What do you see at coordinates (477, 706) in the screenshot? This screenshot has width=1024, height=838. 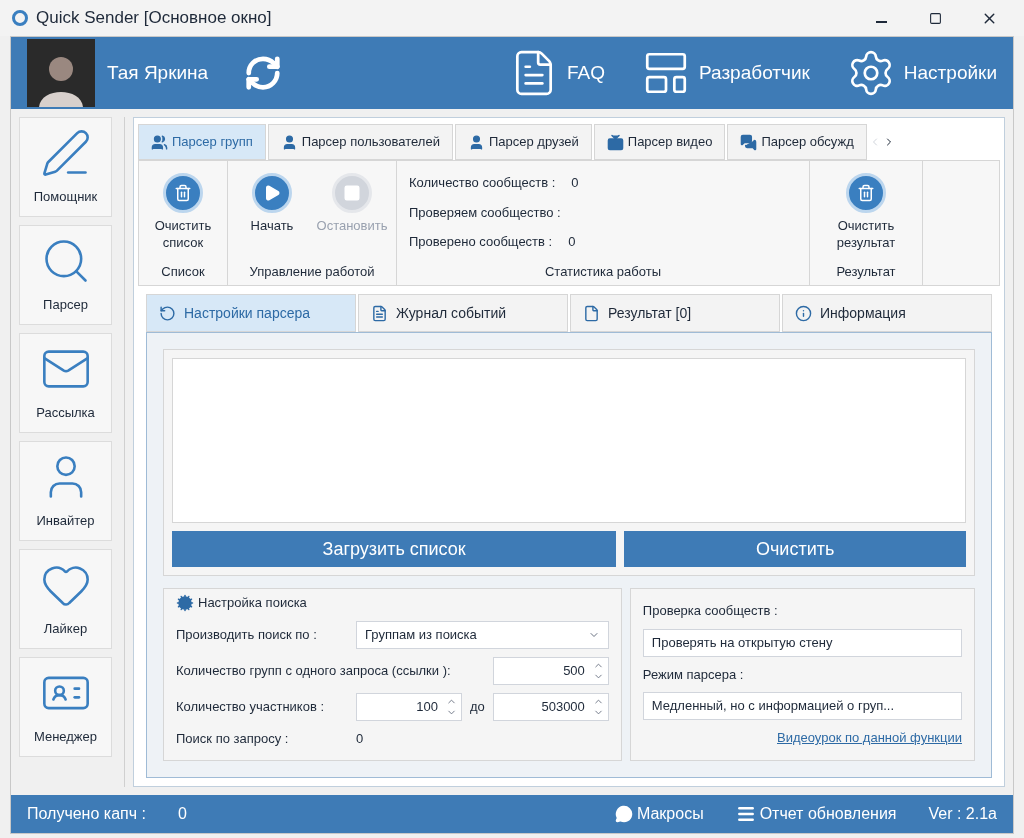 I see `field-label: до` at bounding box center [477, 706].